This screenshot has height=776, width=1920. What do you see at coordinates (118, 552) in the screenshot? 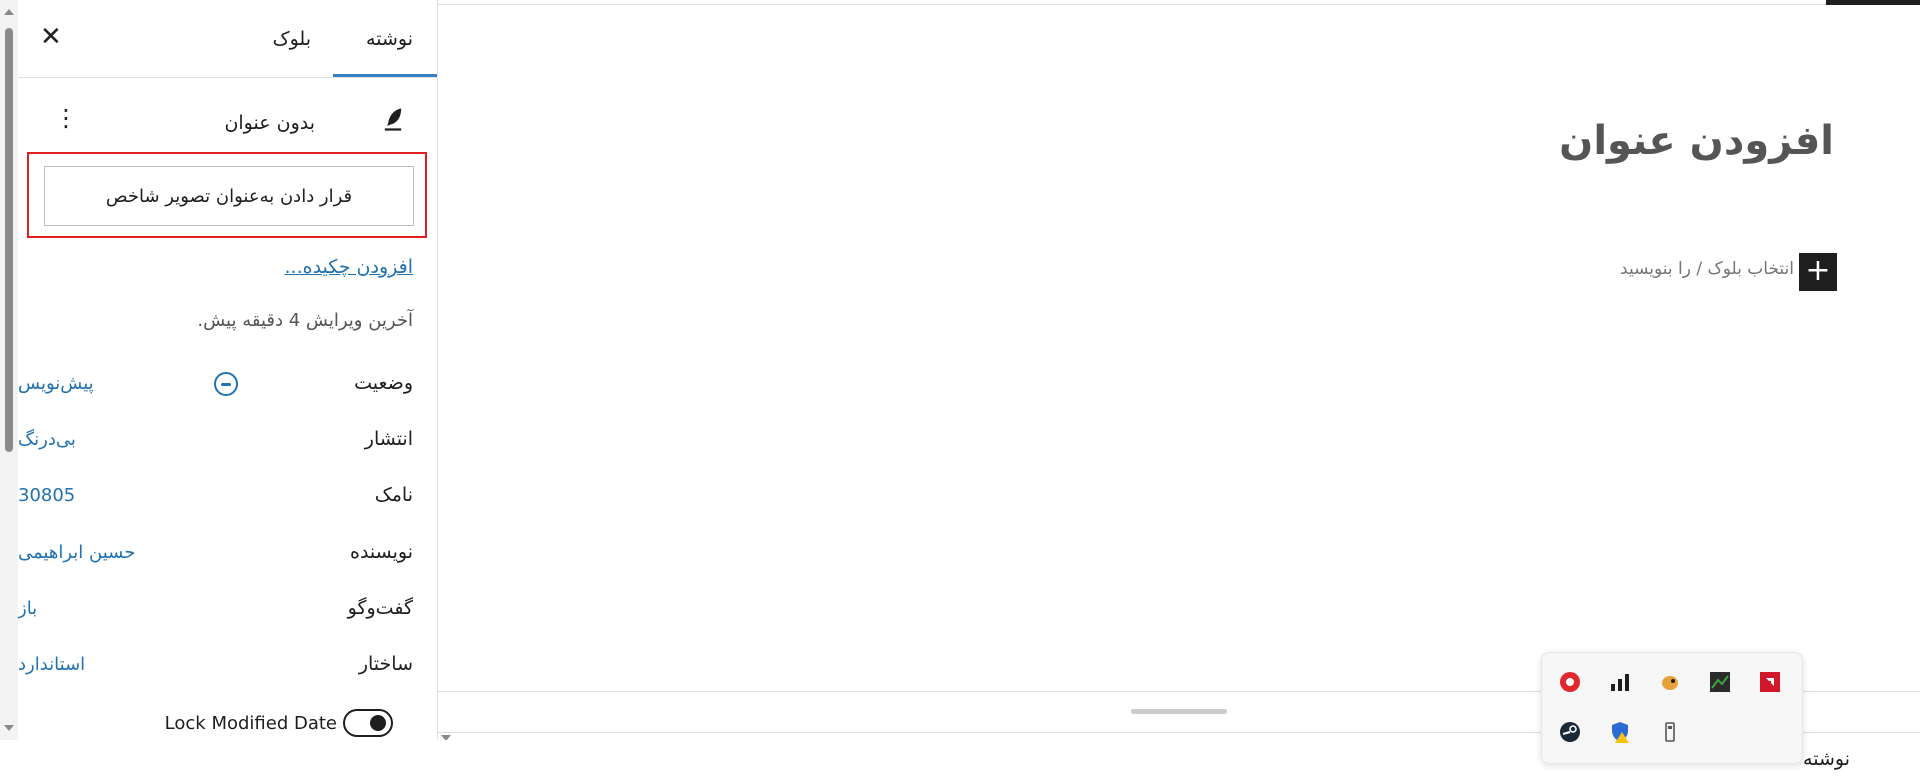
I see `author-value: حسین ابراهیمی` at bounding box center [118, 552].